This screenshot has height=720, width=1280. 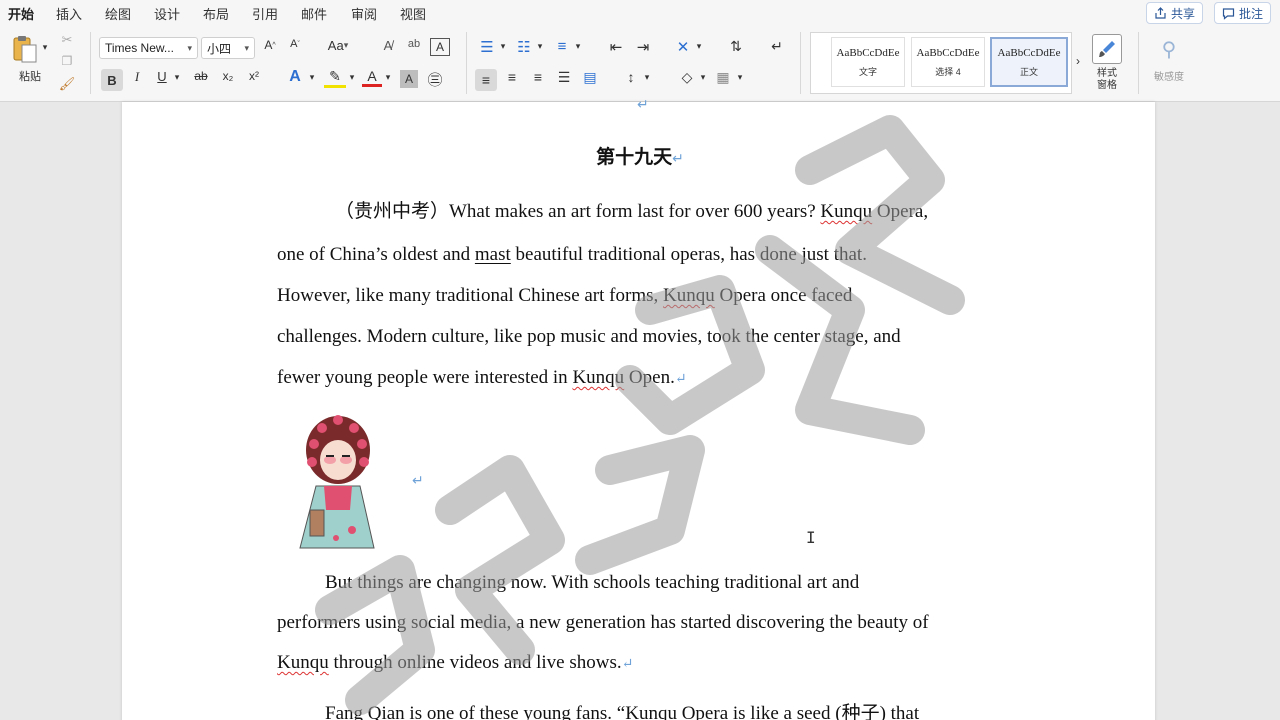 I want to click on share-icon, so click(x=1160, y=12).